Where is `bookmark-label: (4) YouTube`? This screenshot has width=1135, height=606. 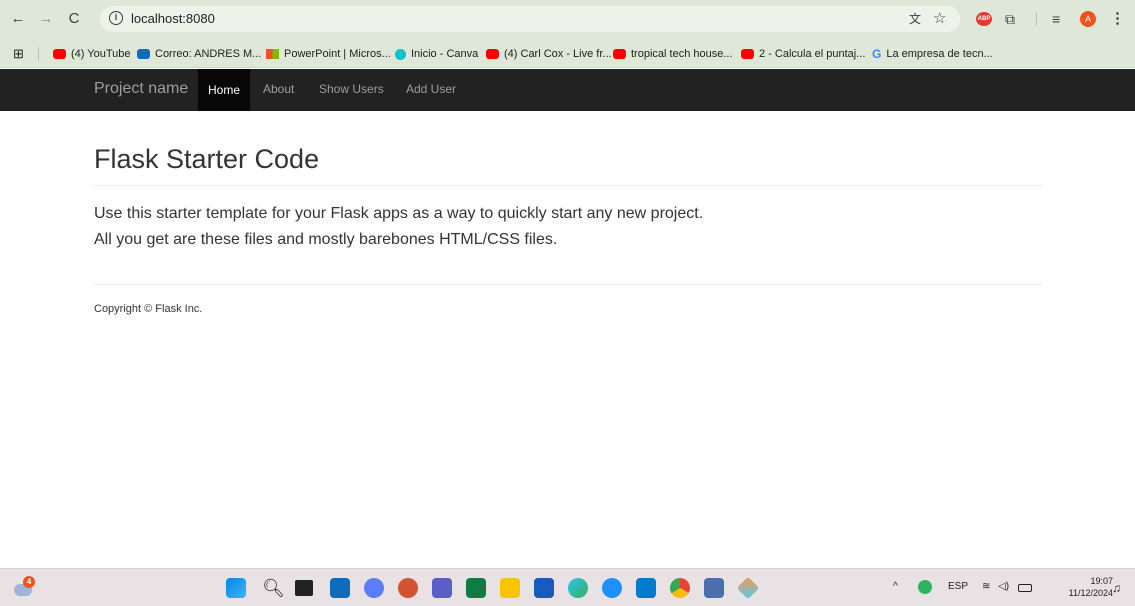 bookmark-label: (4) YouTube is located at coordinates (101, 54).